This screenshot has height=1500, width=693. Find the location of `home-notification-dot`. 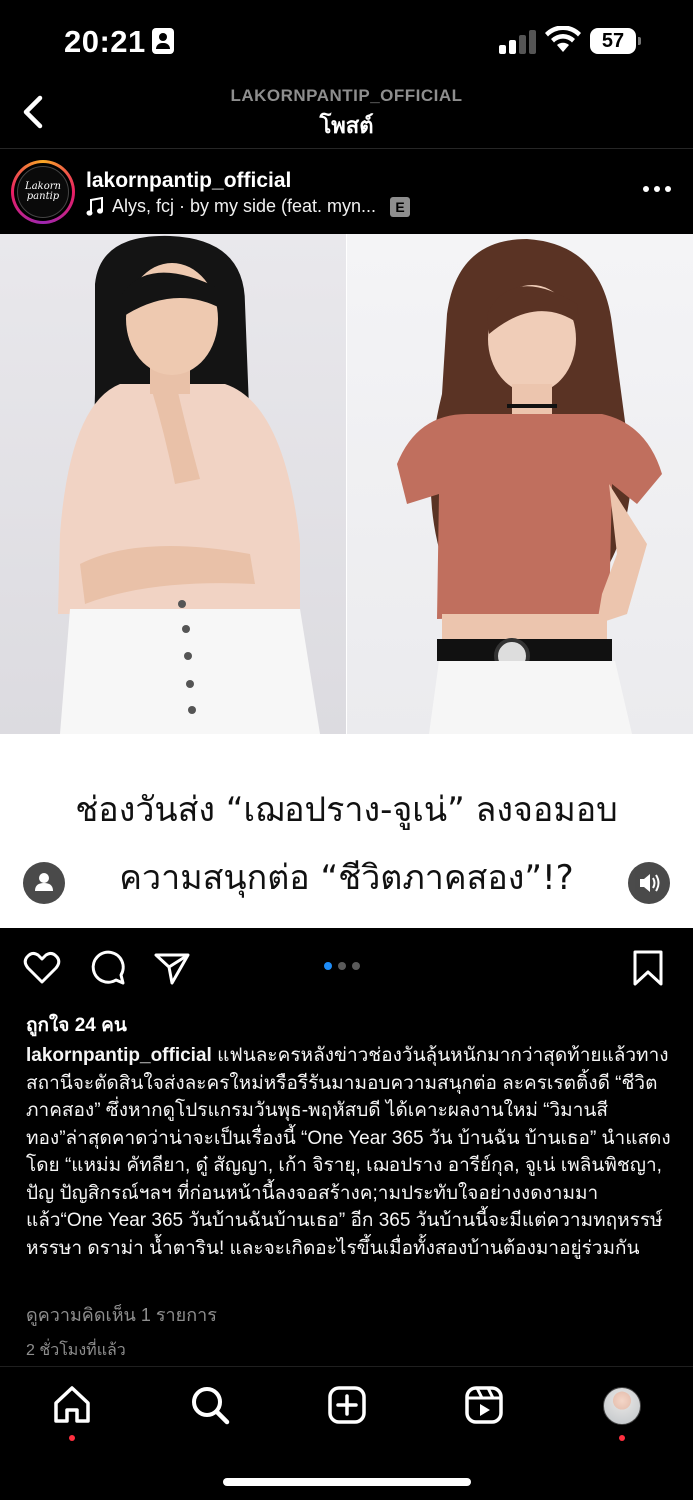

home-notification-dot is located at coordinates (72, 1438).